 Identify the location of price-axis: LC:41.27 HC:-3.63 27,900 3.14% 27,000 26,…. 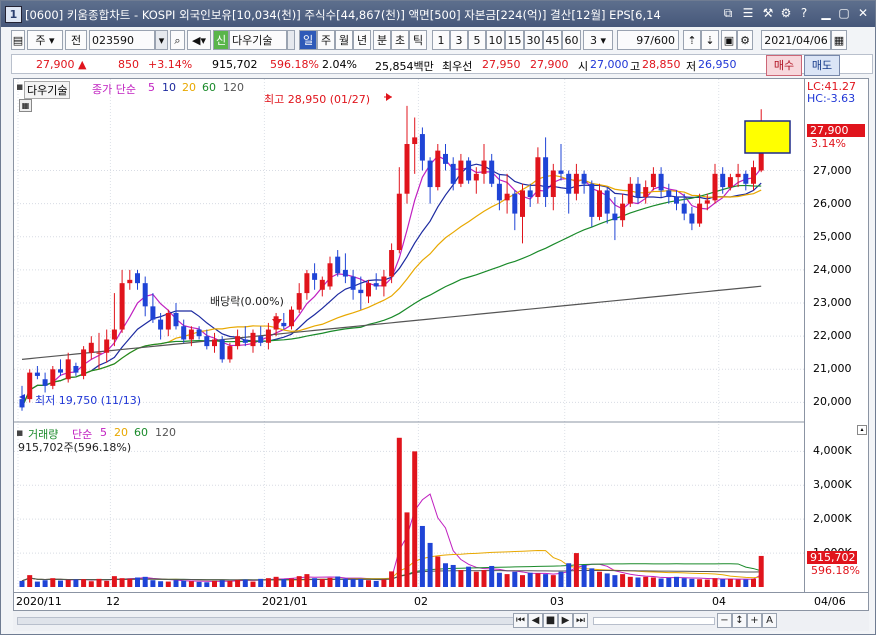
(837, 335).